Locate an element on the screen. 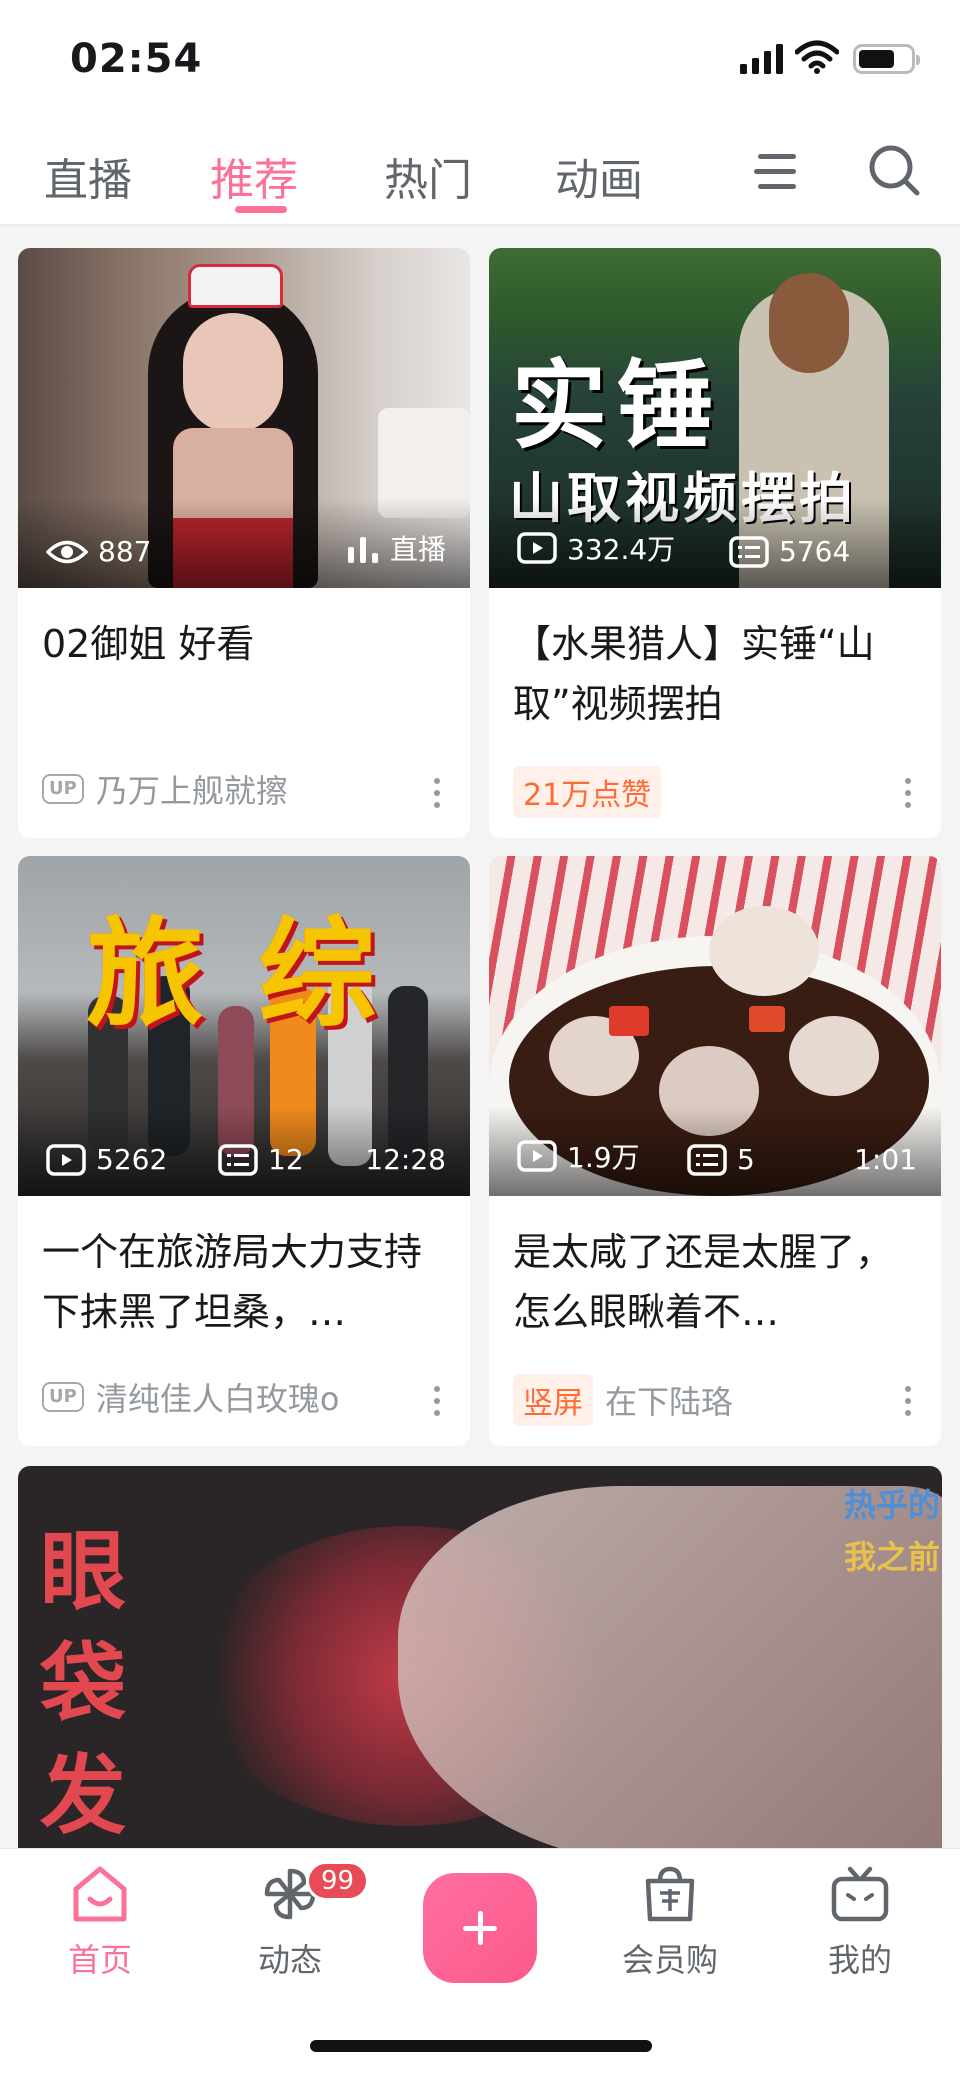 This screenshot has height=2080, width=960. video-thumbnail: 887 直播 is located at coordinates (244, 418).